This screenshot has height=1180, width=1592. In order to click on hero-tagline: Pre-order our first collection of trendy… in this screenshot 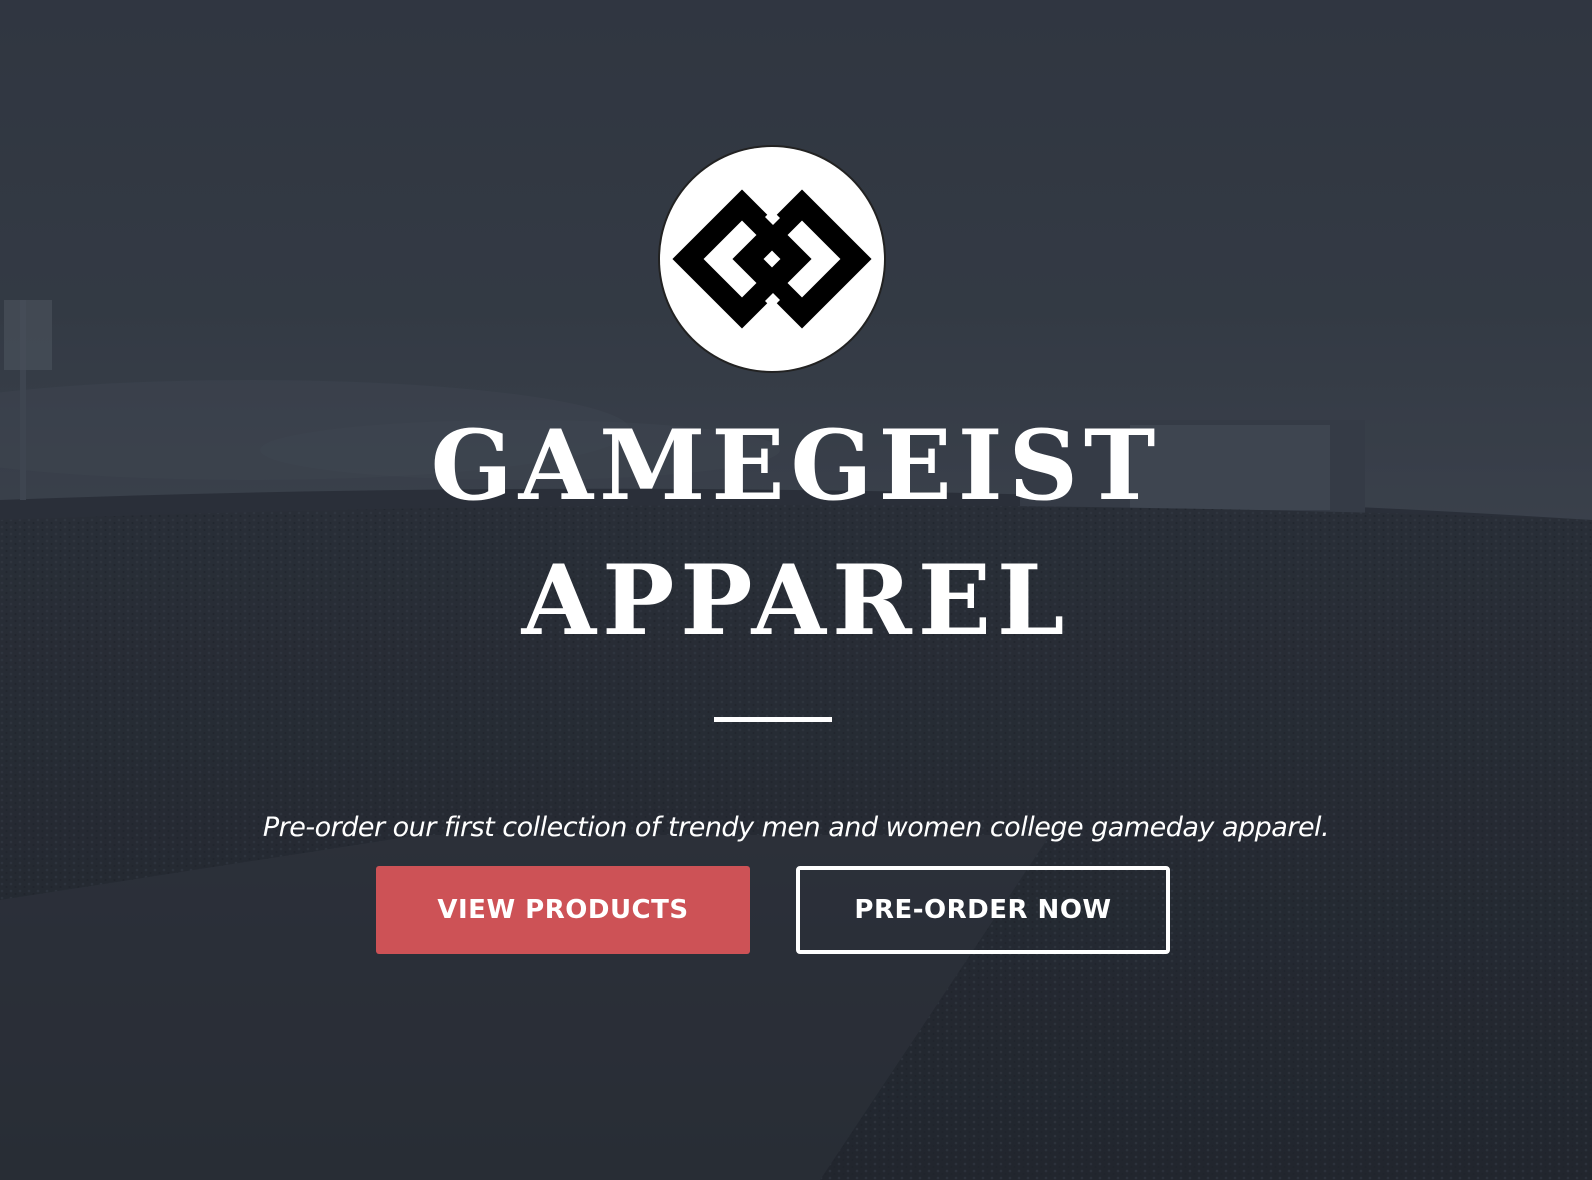, I will do `click(796, 827)`.